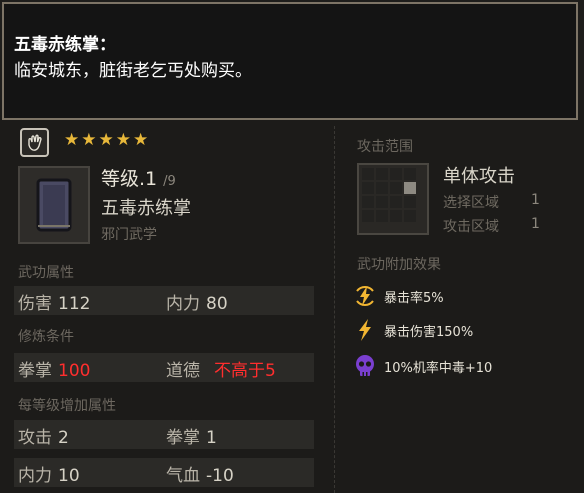  I want to click on select-area-value: 1, so click(535, 200).